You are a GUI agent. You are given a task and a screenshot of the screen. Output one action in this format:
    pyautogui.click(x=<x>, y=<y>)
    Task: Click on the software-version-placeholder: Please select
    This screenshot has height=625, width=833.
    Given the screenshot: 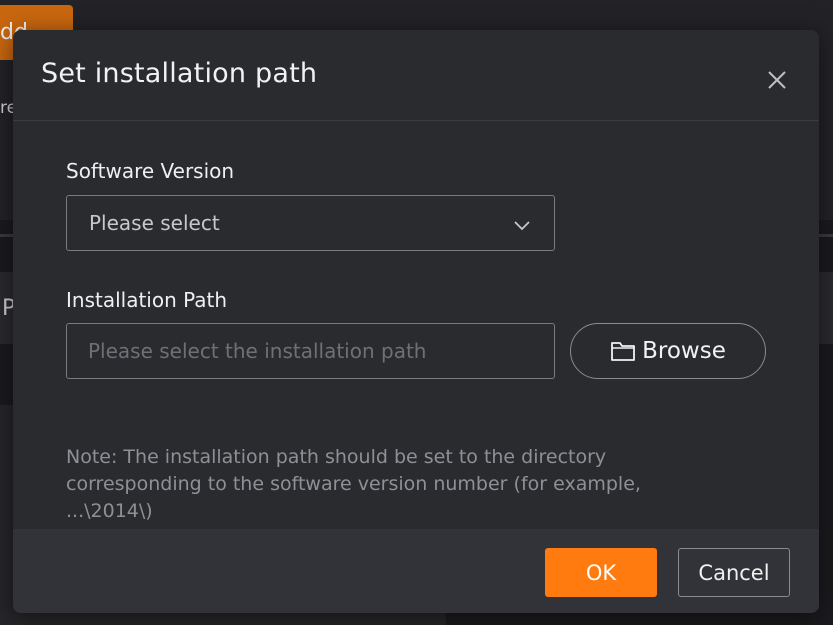 What is the action you would take?
    pyautogui.click(x=154, y=223)
    